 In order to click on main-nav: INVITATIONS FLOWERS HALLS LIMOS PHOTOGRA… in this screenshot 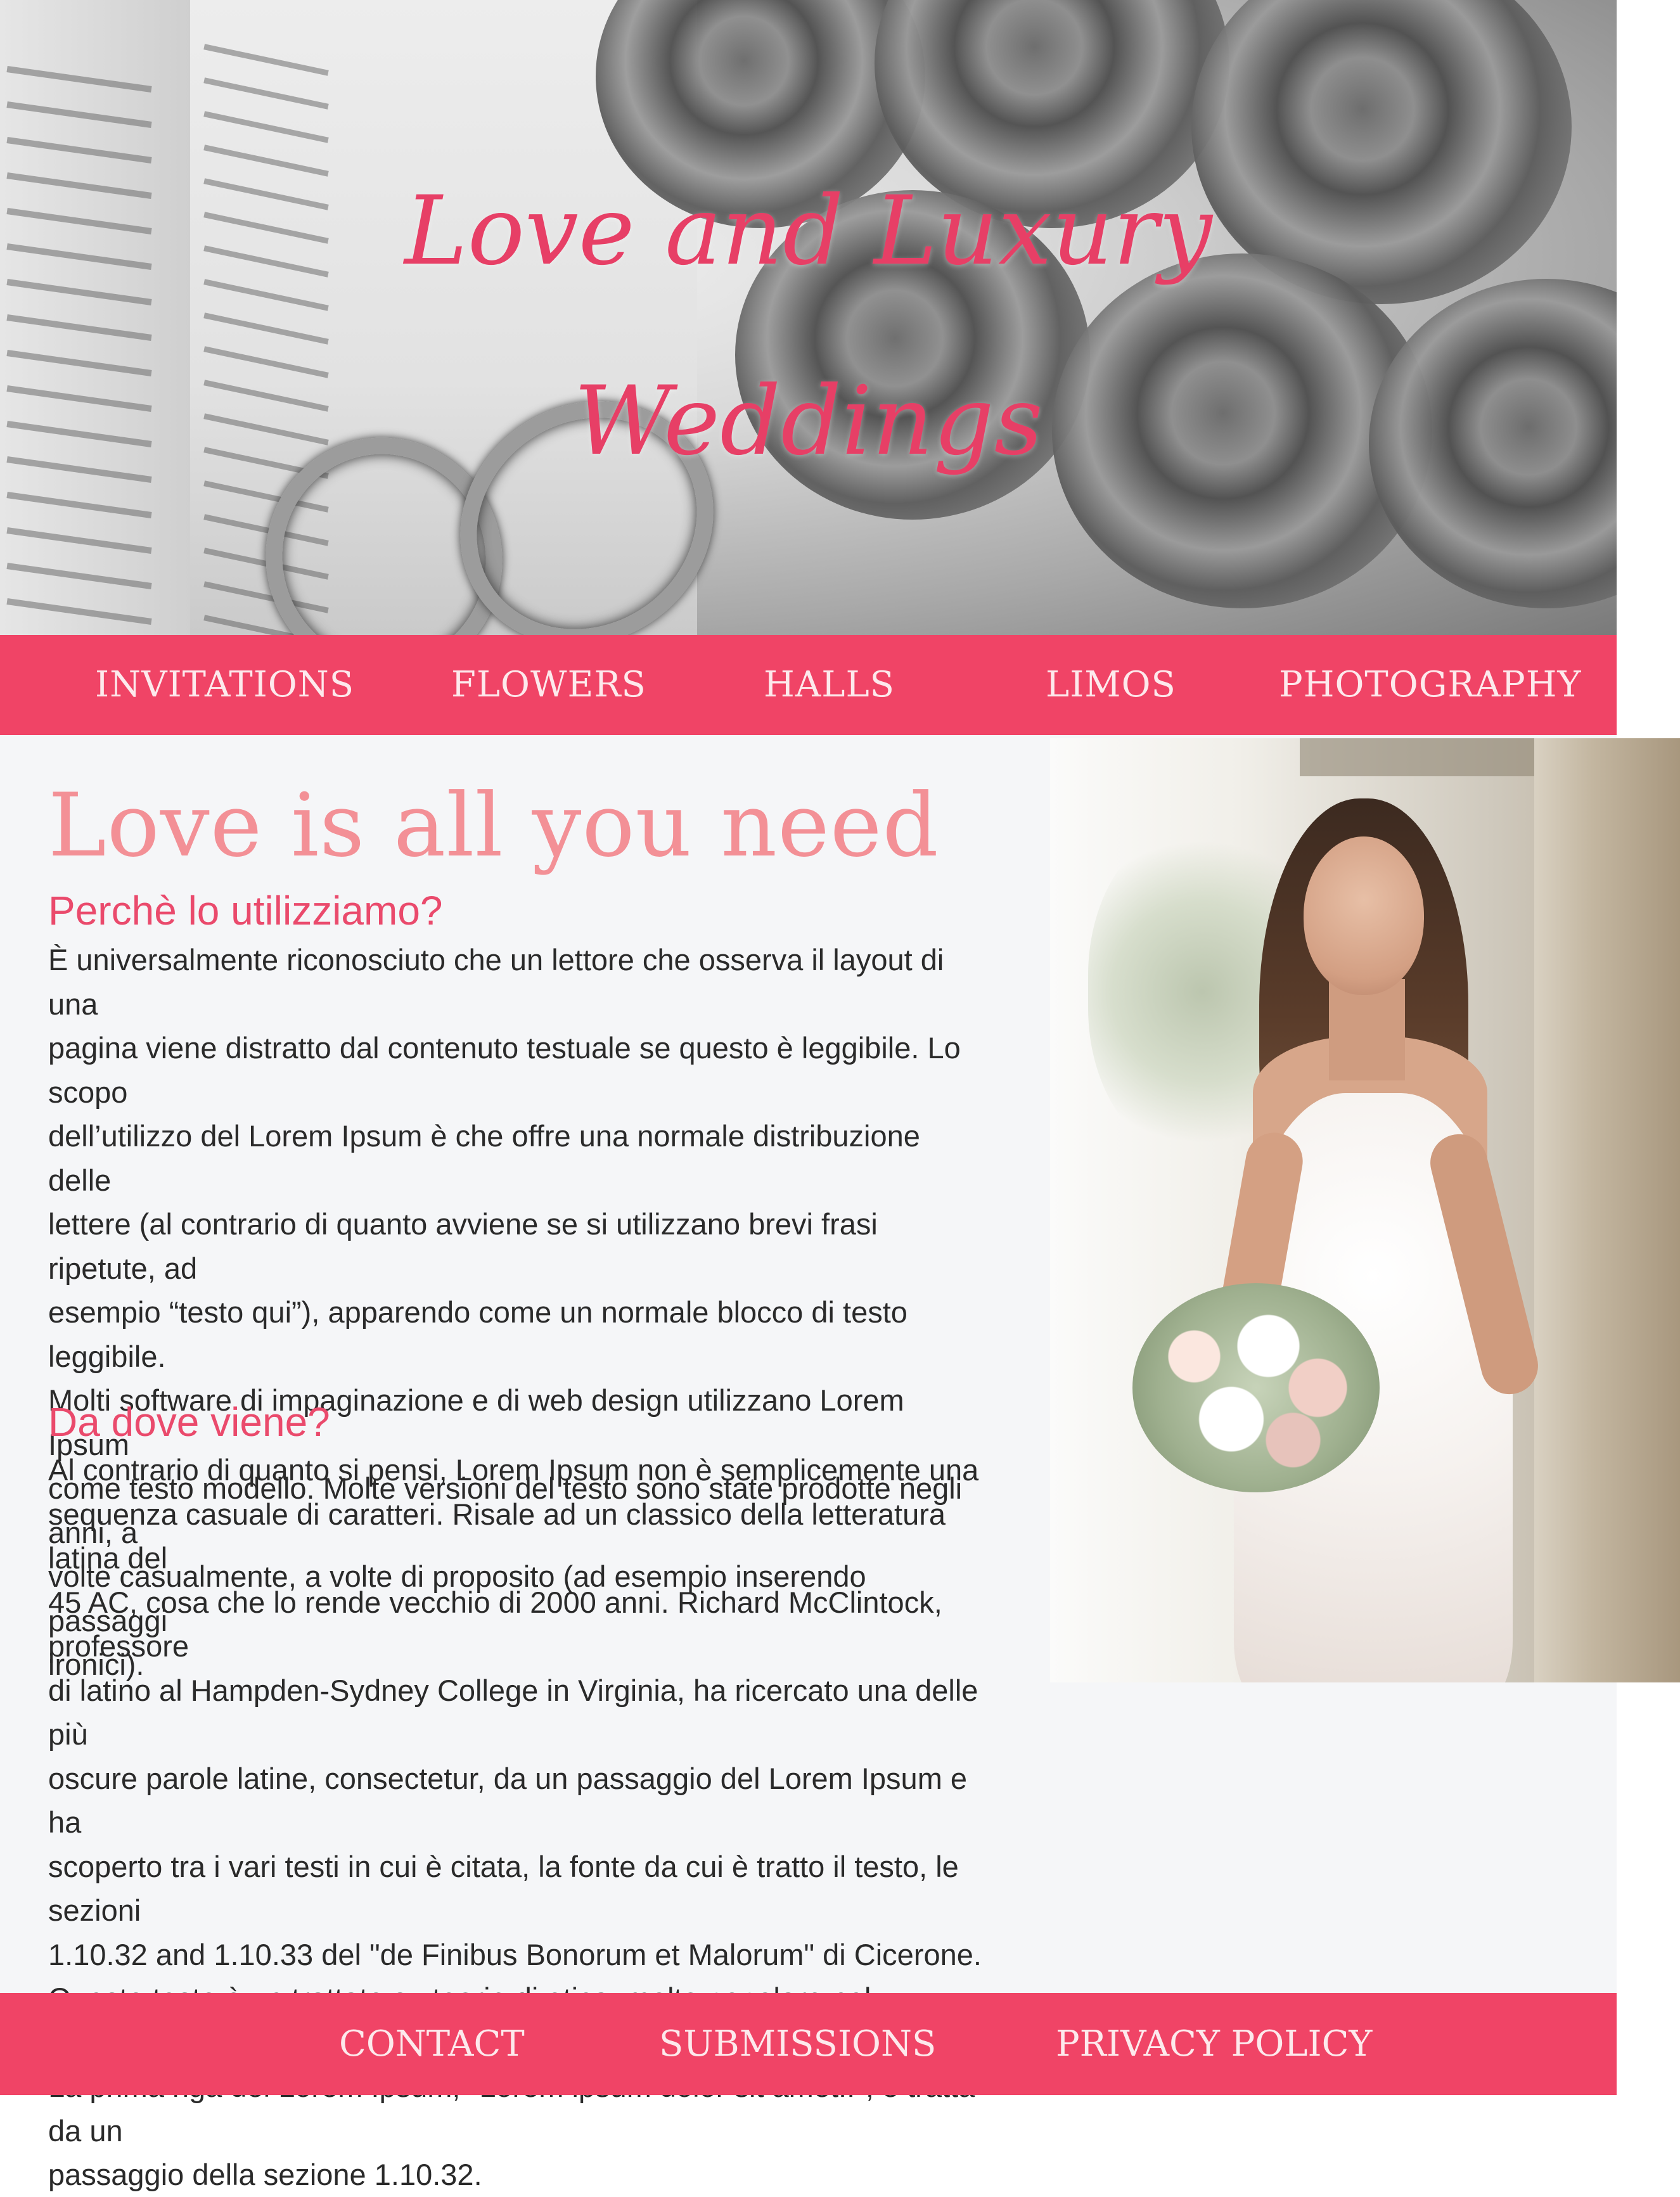, I will do `click(809, 685)`.